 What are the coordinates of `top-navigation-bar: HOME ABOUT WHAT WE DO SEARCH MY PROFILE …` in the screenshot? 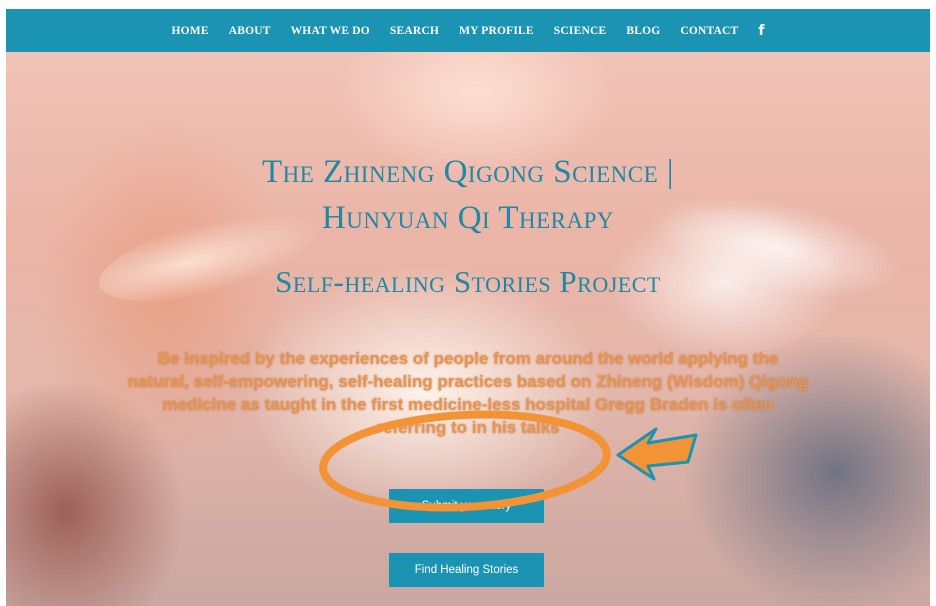 It's located at (468, 30).